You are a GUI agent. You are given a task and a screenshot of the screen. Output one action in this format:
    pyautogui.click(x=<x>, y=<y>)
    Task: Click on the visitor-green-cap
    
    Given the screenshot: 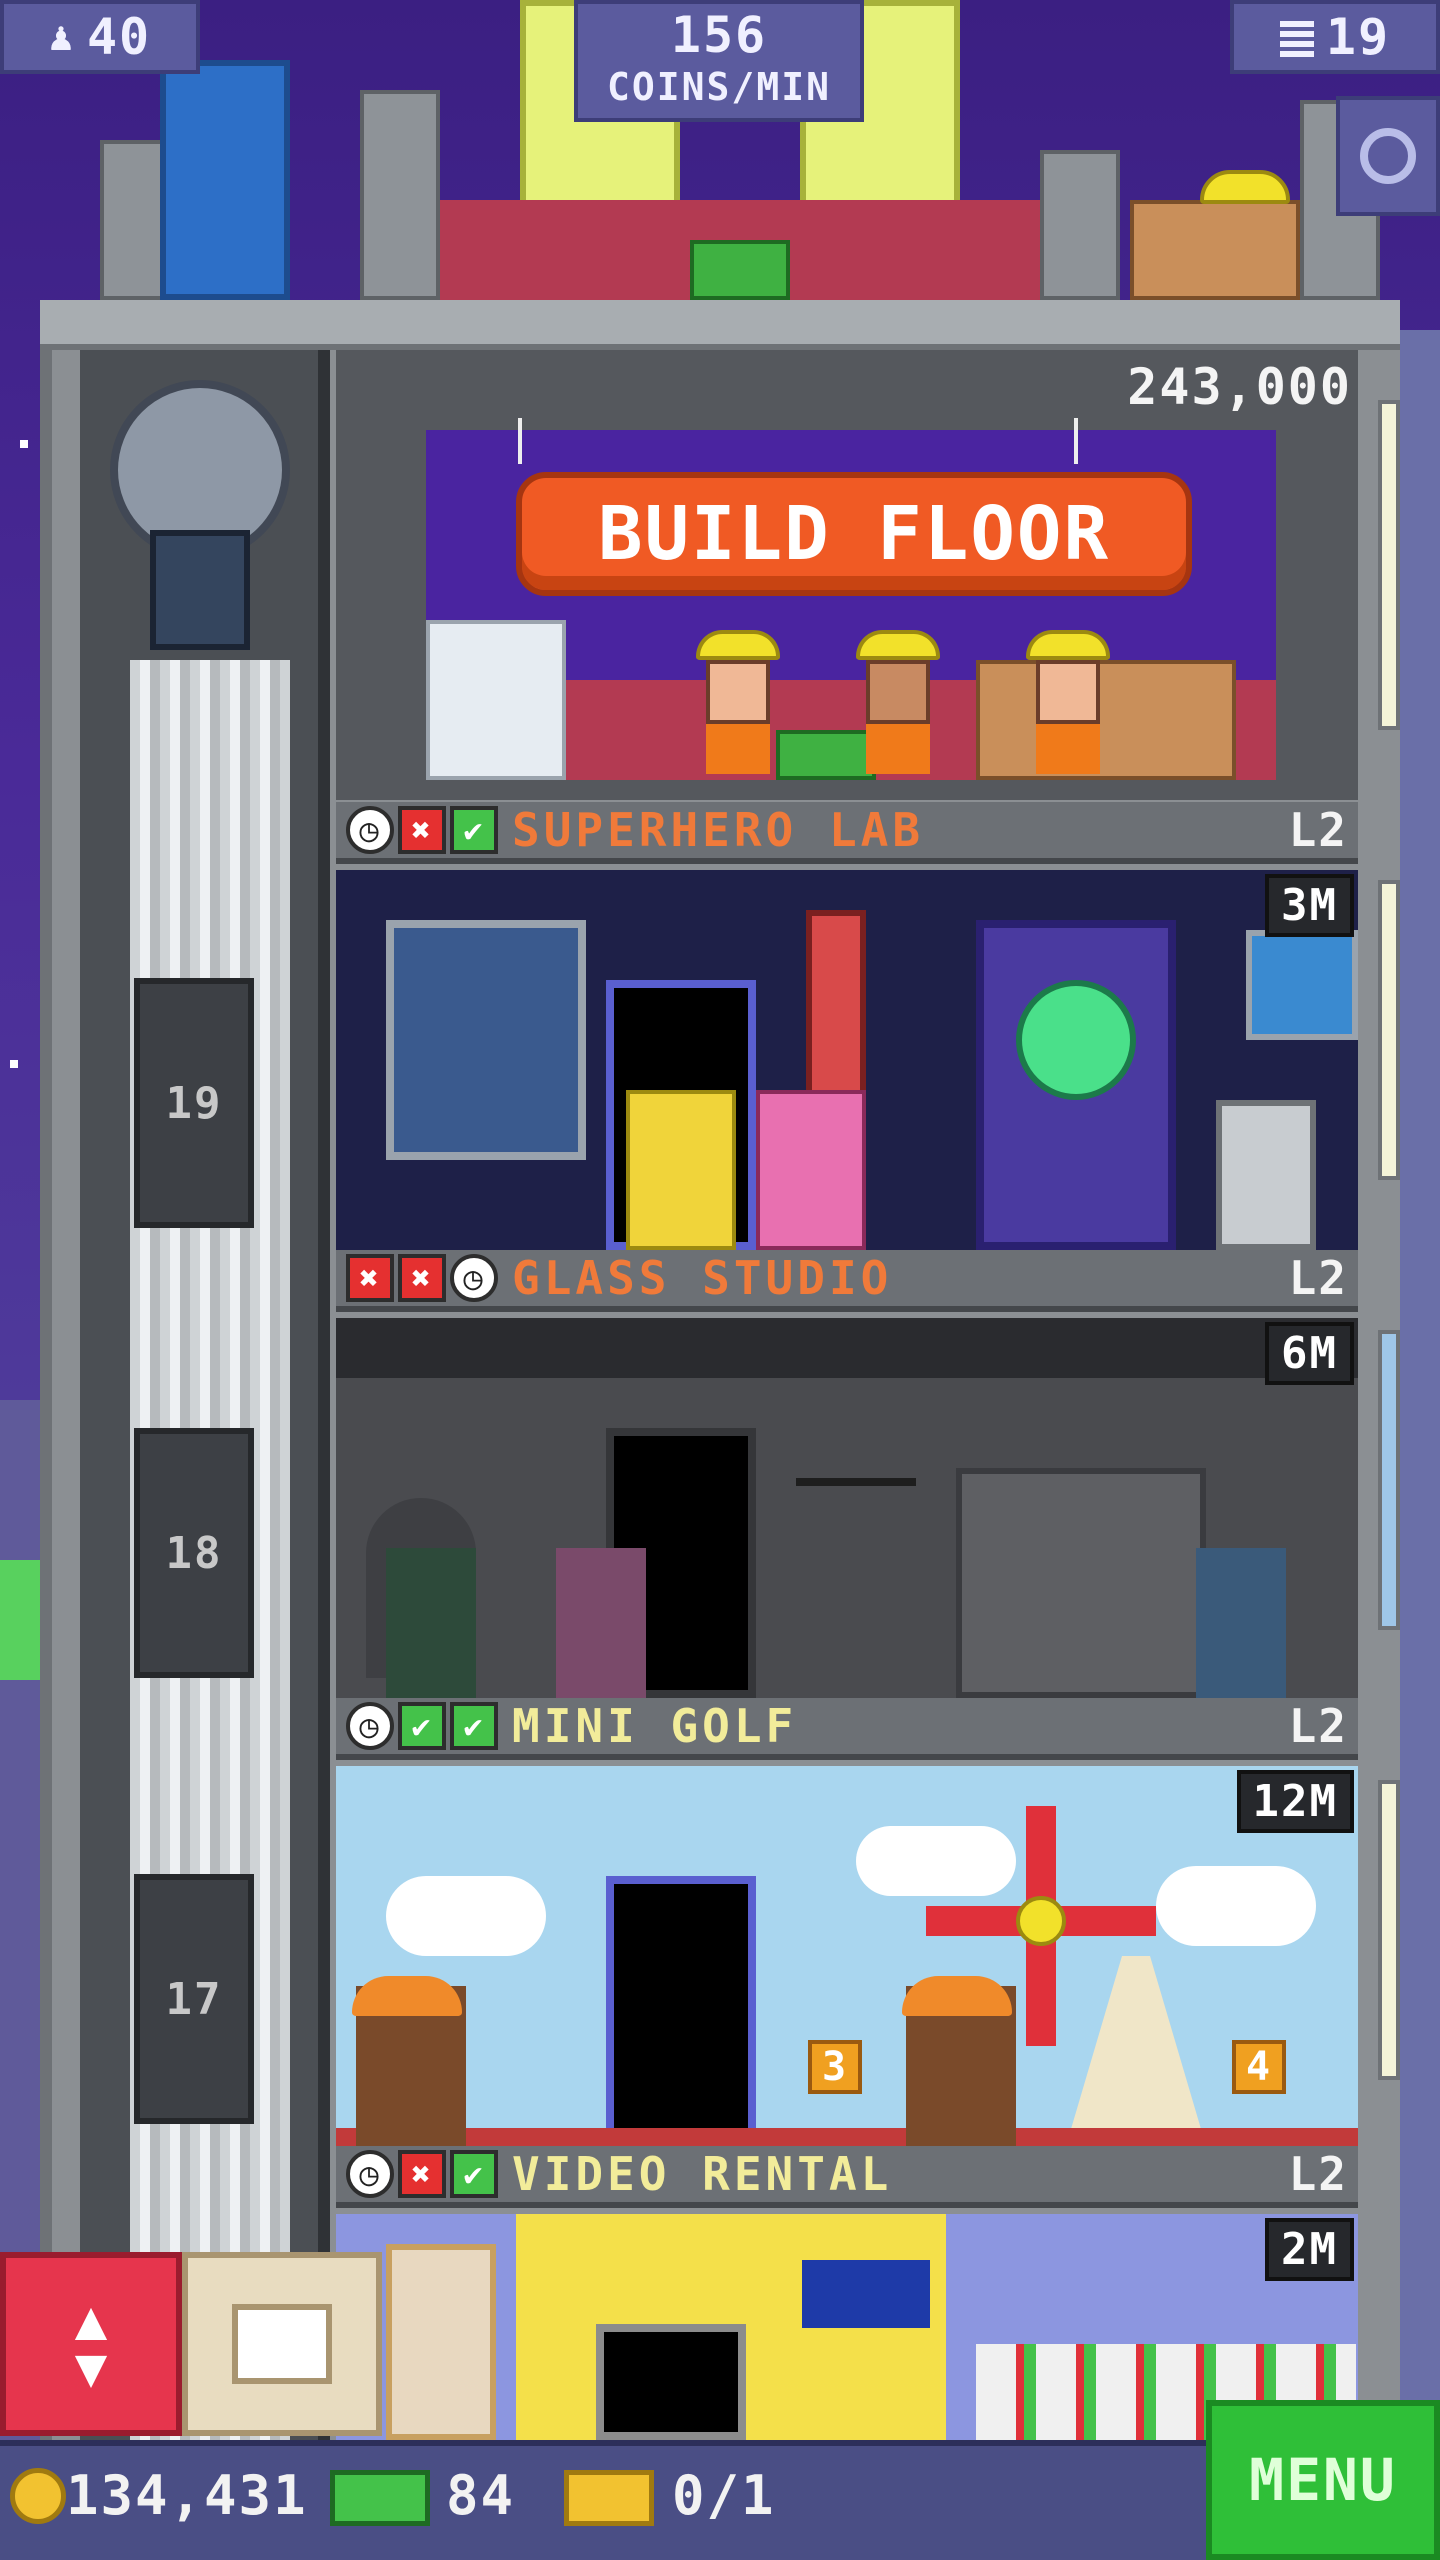 What is the action you would take?
    pyautogui.click(x=811, y=1170)
    